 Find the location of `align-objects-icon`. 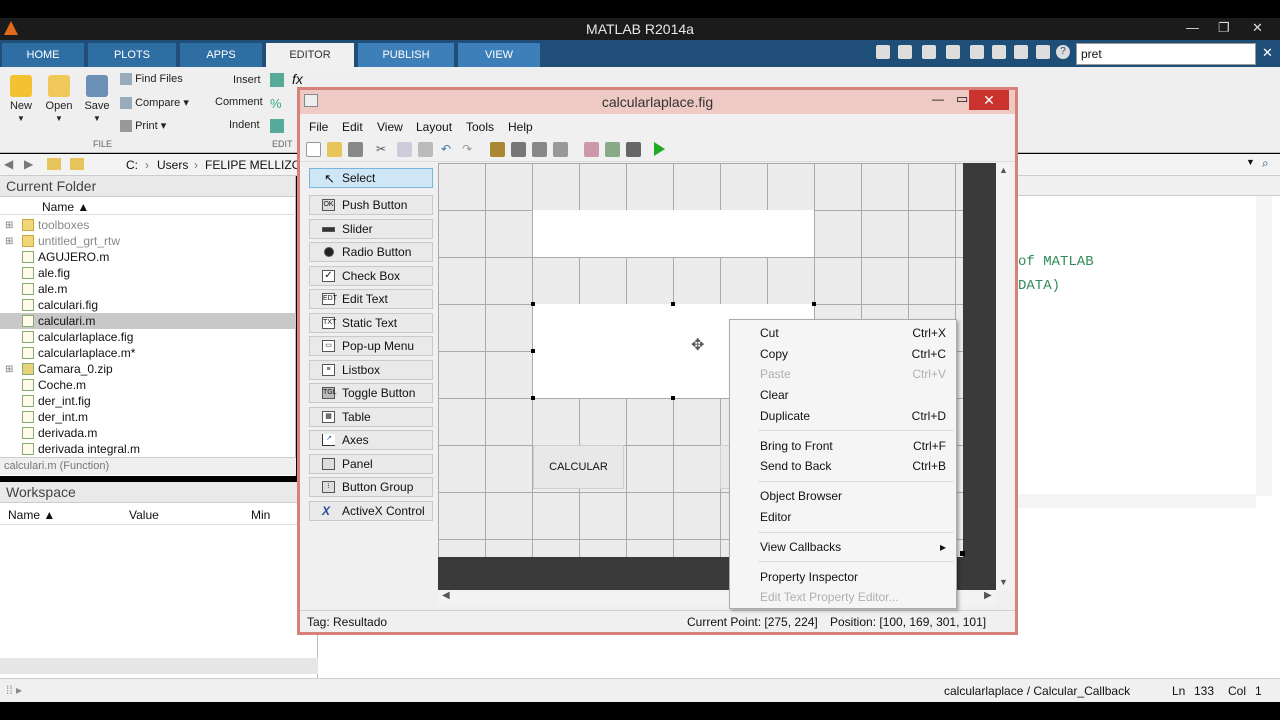

align-objects-icon is located at coordinates (497, 149).